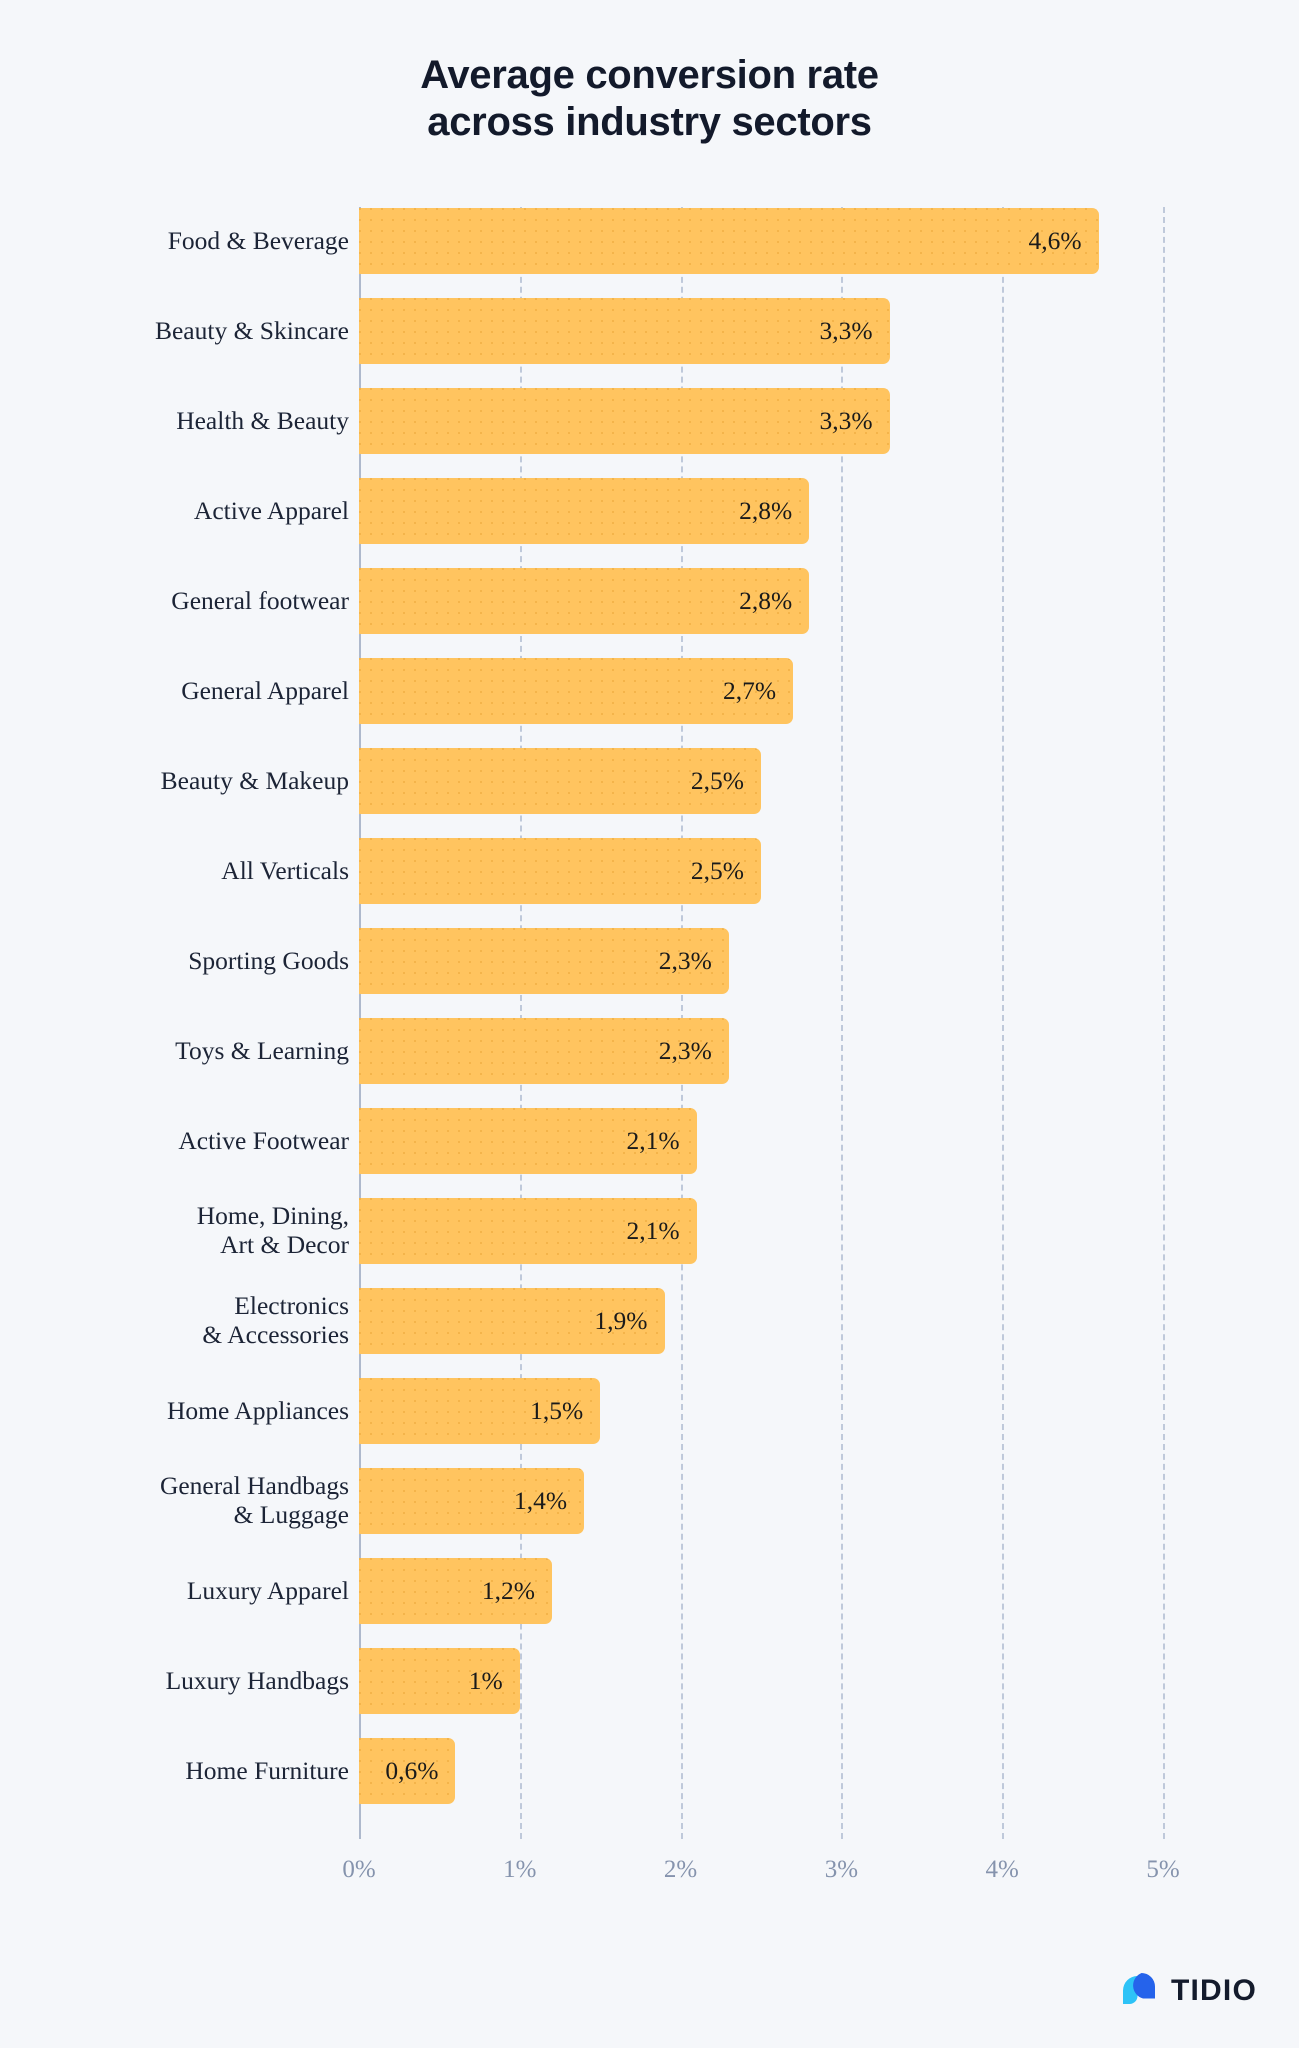  What do you see at coordinates (472, 1501) in the screenshot?
I see `bar: 1,4%` at bounding box center [472, 1501].